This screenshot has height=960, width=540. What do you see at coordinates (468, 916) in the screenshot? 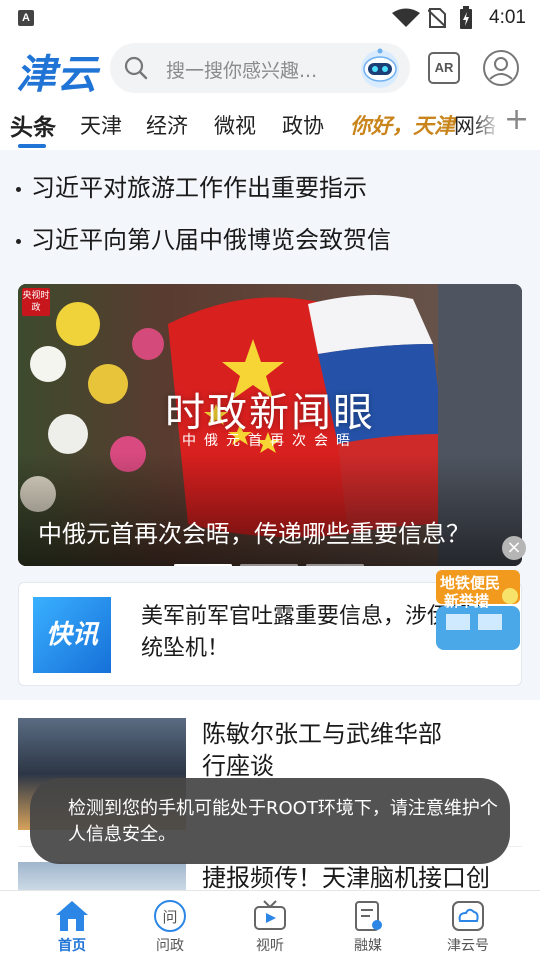
I see `cloud-account-icon` at bounding box center [468, 916].